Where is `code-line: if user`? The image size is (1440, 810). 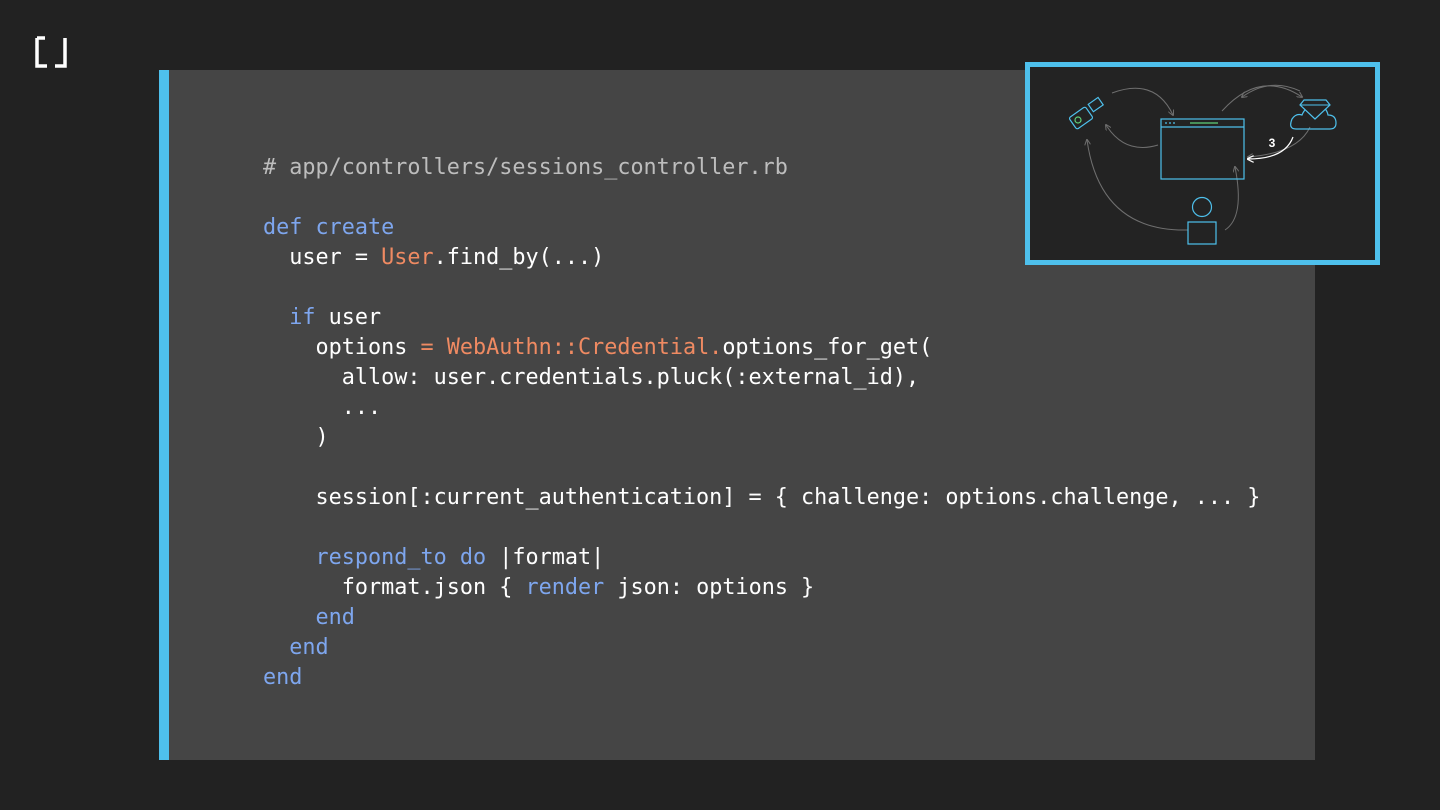 code-line: if user is located at coordinates (761, 318).